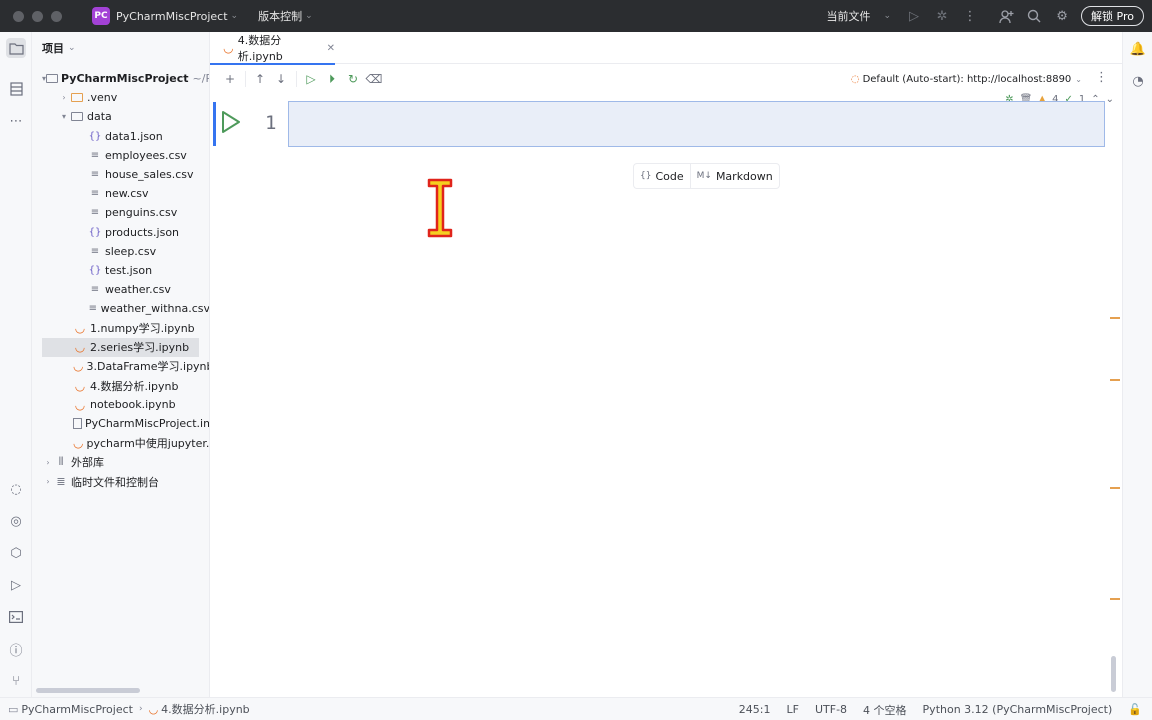 The image size is (1152, 720). Describe the element at coordinates (142, 329) in the screenshot. I see `tree-item-label: 1.numpy学习.ipynb` at that location.